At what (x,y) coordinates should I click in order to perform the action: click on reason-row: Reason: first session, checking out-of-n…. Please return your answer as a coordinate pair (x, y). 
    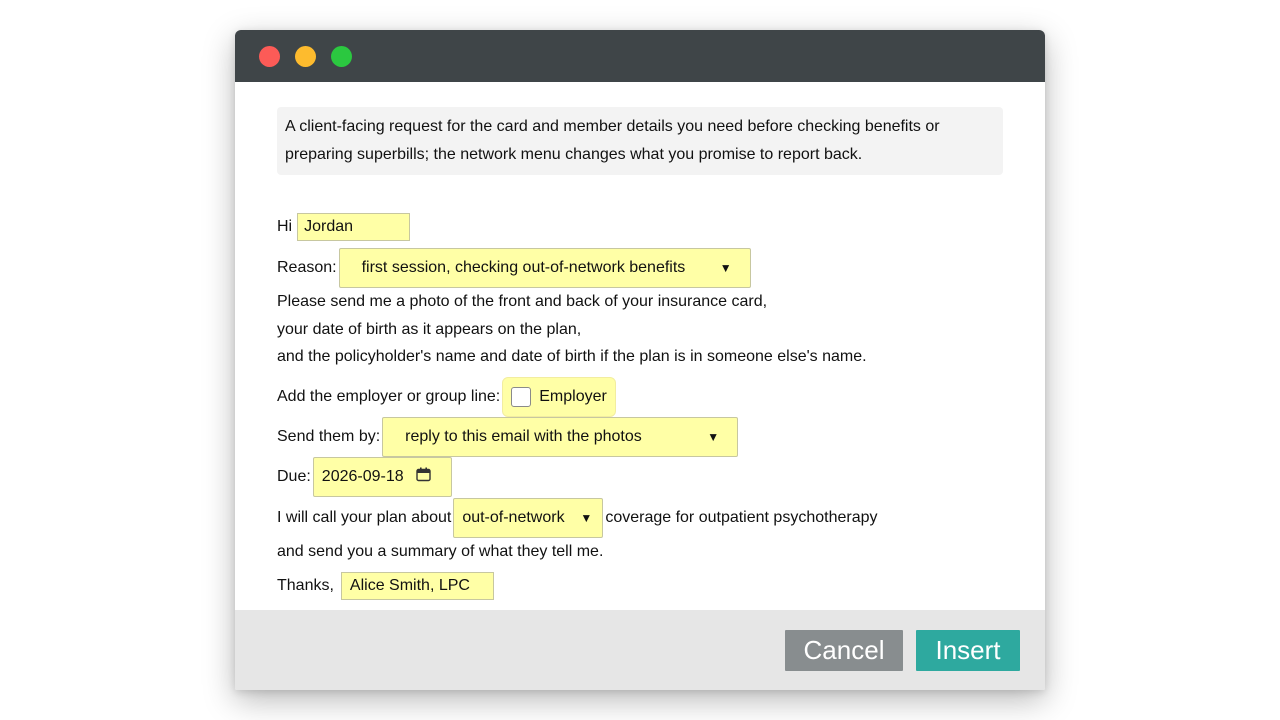
    Looking at the image, I should click on (514, 268).